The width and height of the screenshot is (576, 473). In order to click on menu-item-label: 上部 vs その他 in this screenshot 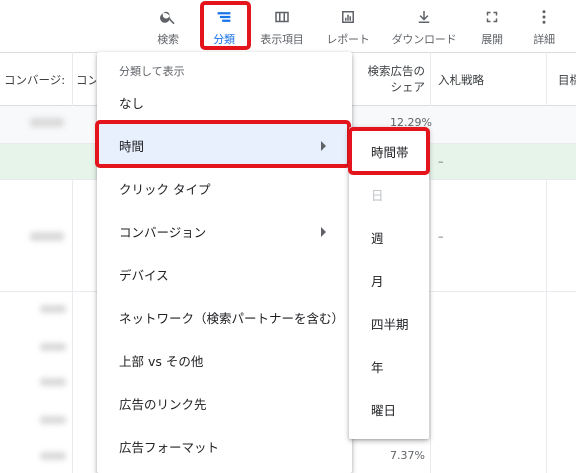, I will do `click(161, 361)`.